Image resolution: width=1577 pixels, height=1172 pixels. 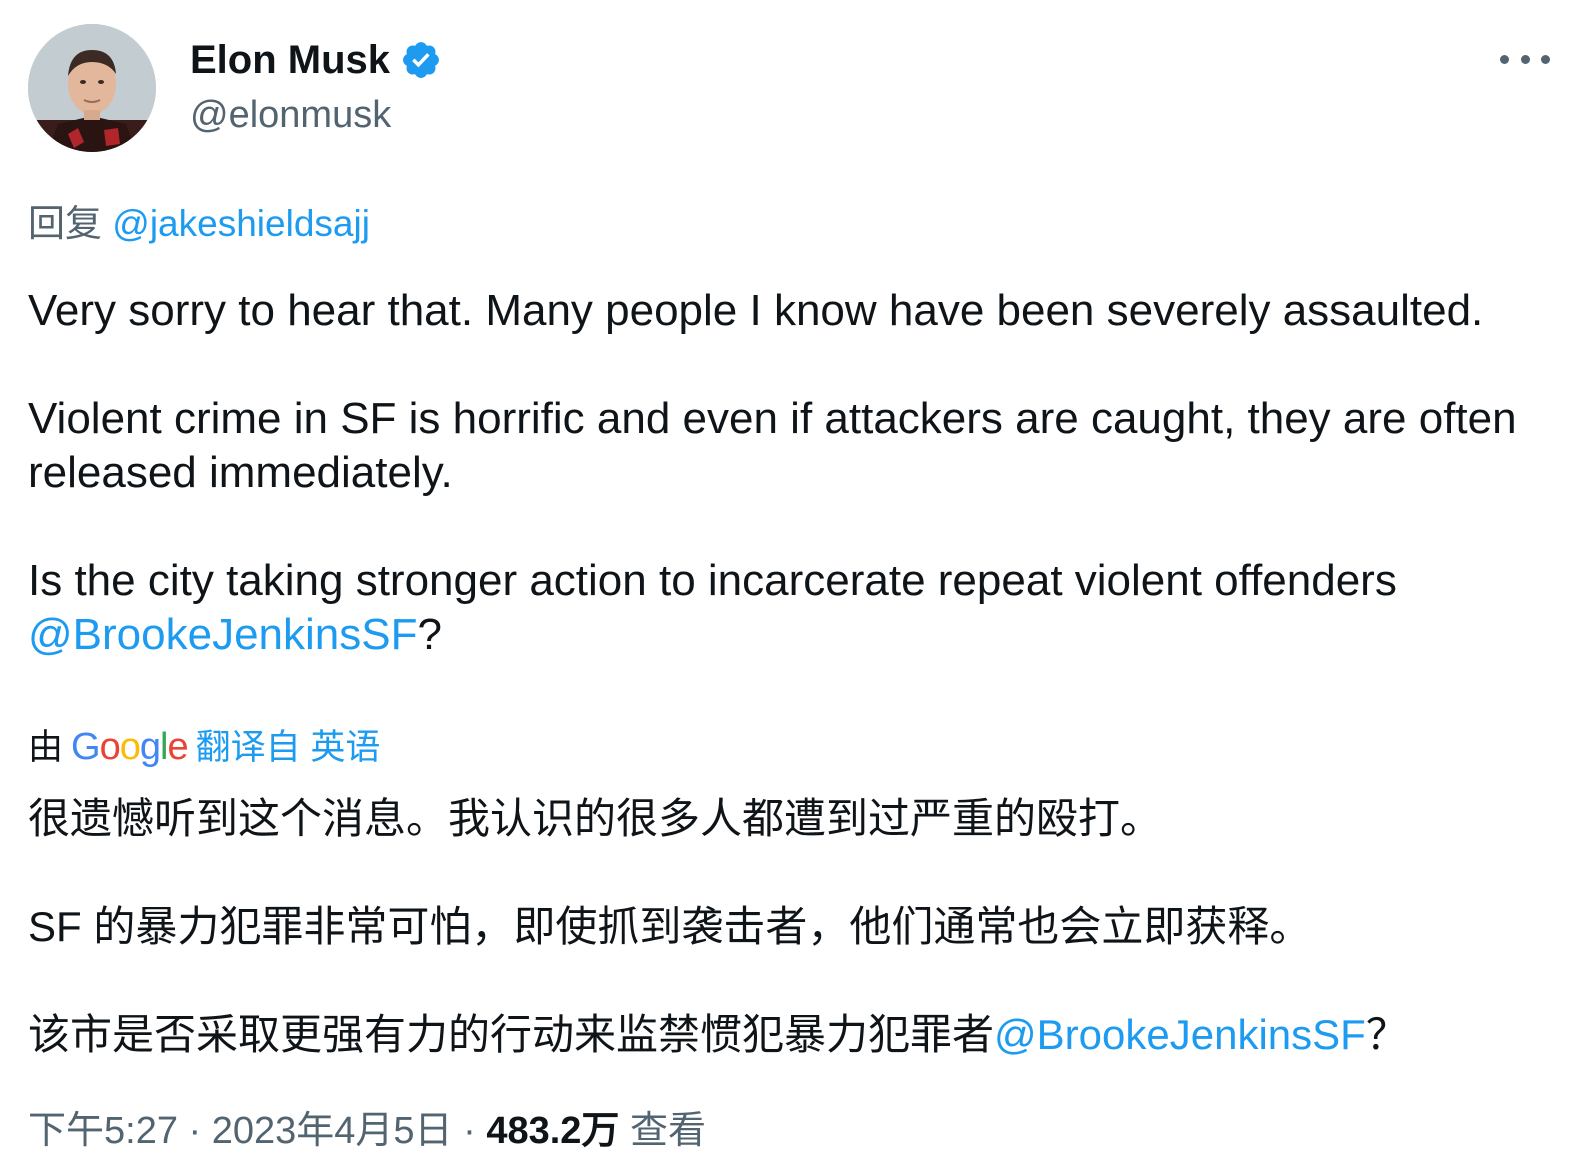 What do you see at coordinates (595, 818) in the screenshot?
I see `translated-paragraph-1: 很遗憾听到这个消息。我认识的很多人都遭到过严重的殴打。` at bounding box center [595, 818].